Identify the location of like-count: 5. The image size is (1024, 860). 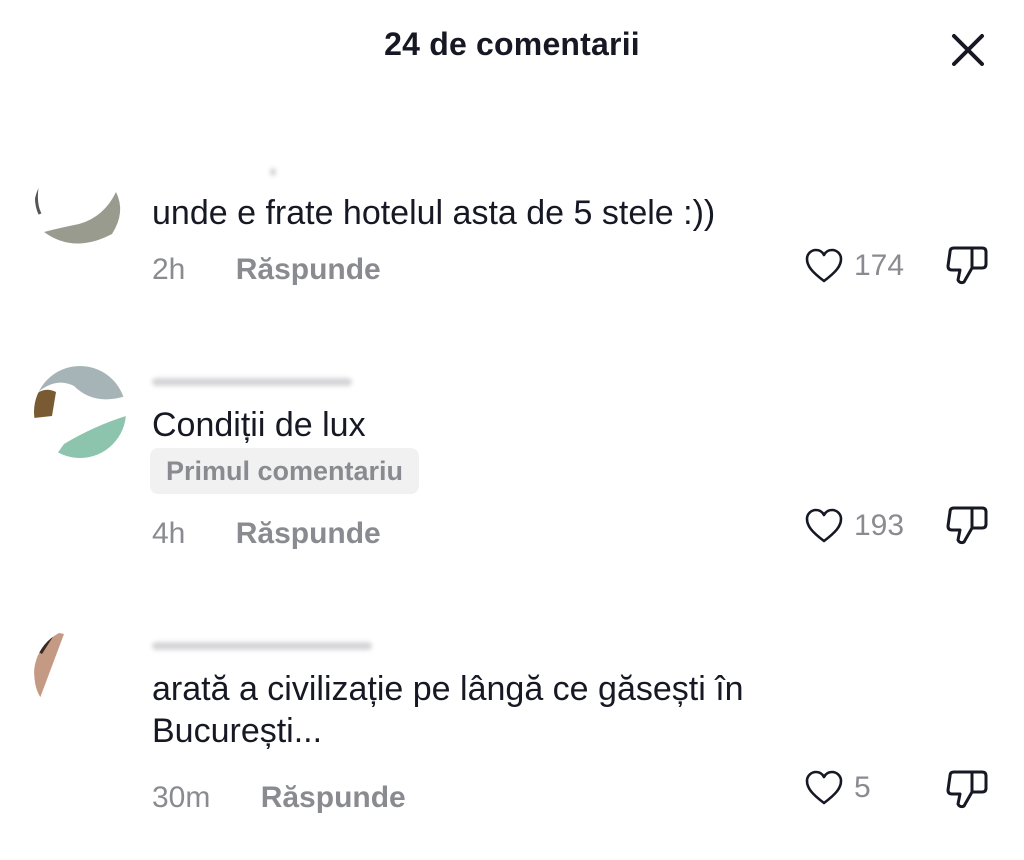
(862, 787).